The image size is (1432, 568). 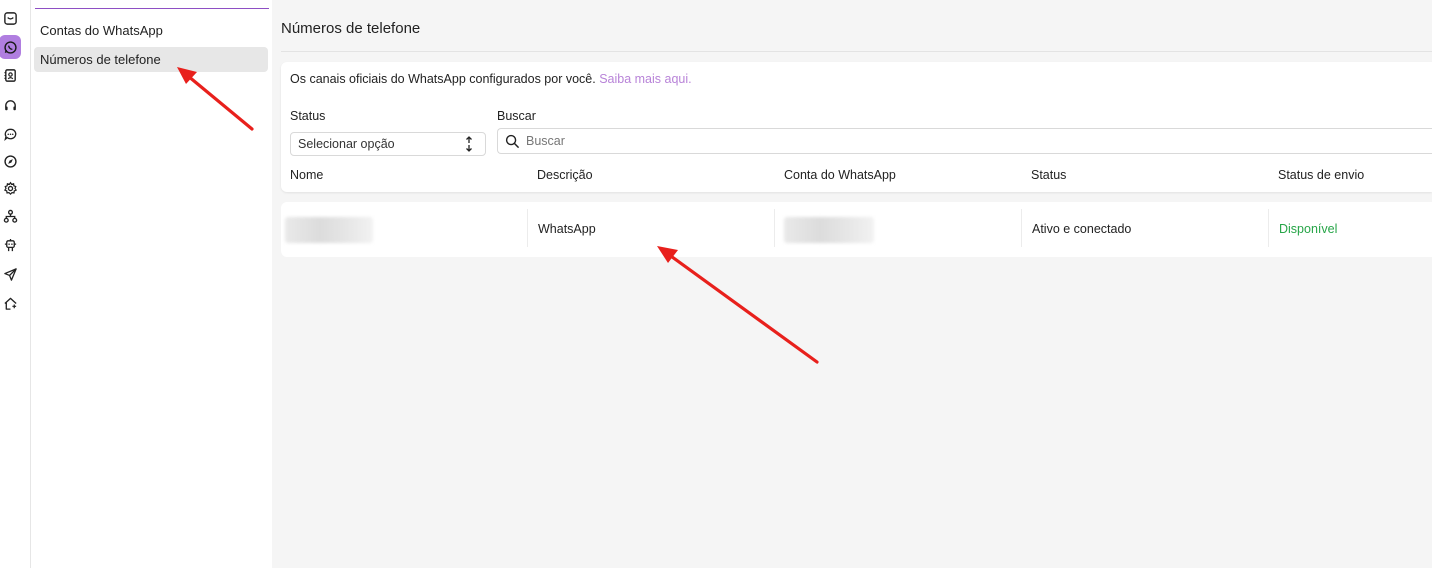 What do you see at coordinates (1321, 175) in the screenshot?
I see `column-header-status-envio: Status de envio` at bounding box center [1321, 175].